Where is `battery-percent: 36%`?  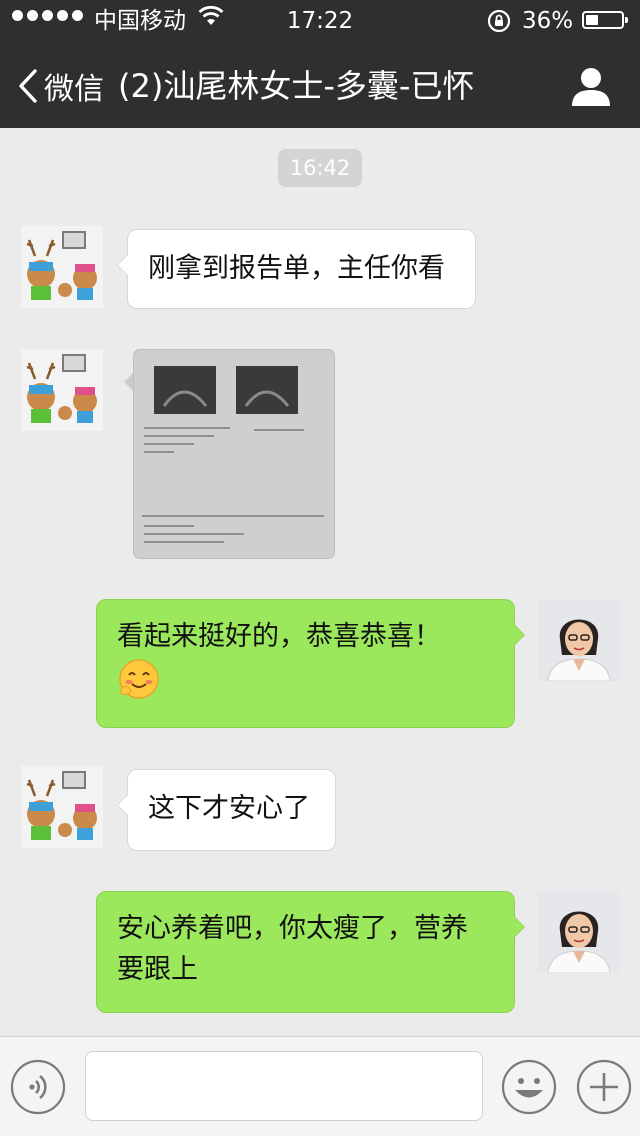
battery-percent: 36% is located at coordinates (548, 21).